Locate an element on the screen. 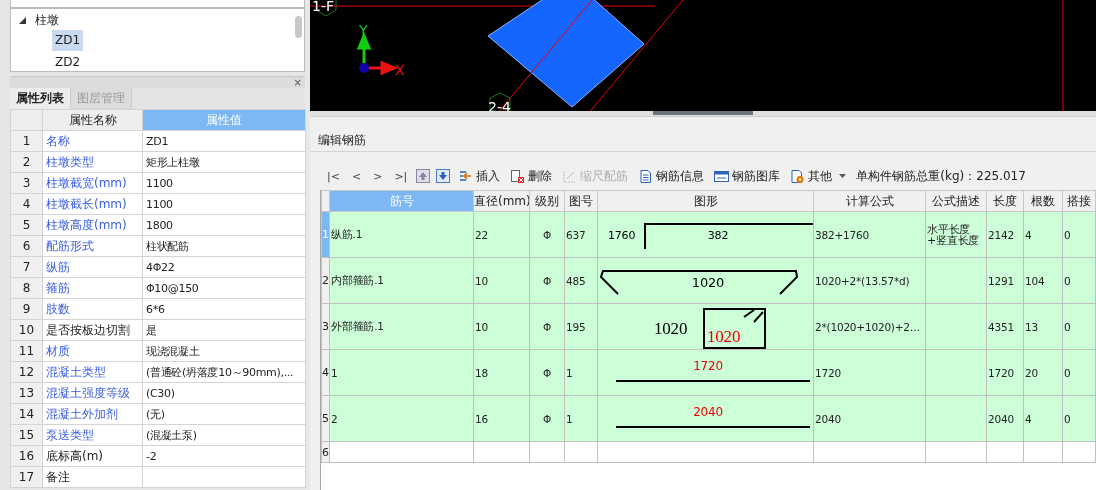 Image resolution: width=1096 pixels, height=490 pixels. rebar-shape-drawing: 1760 382 is located at coordinates (705, 234).